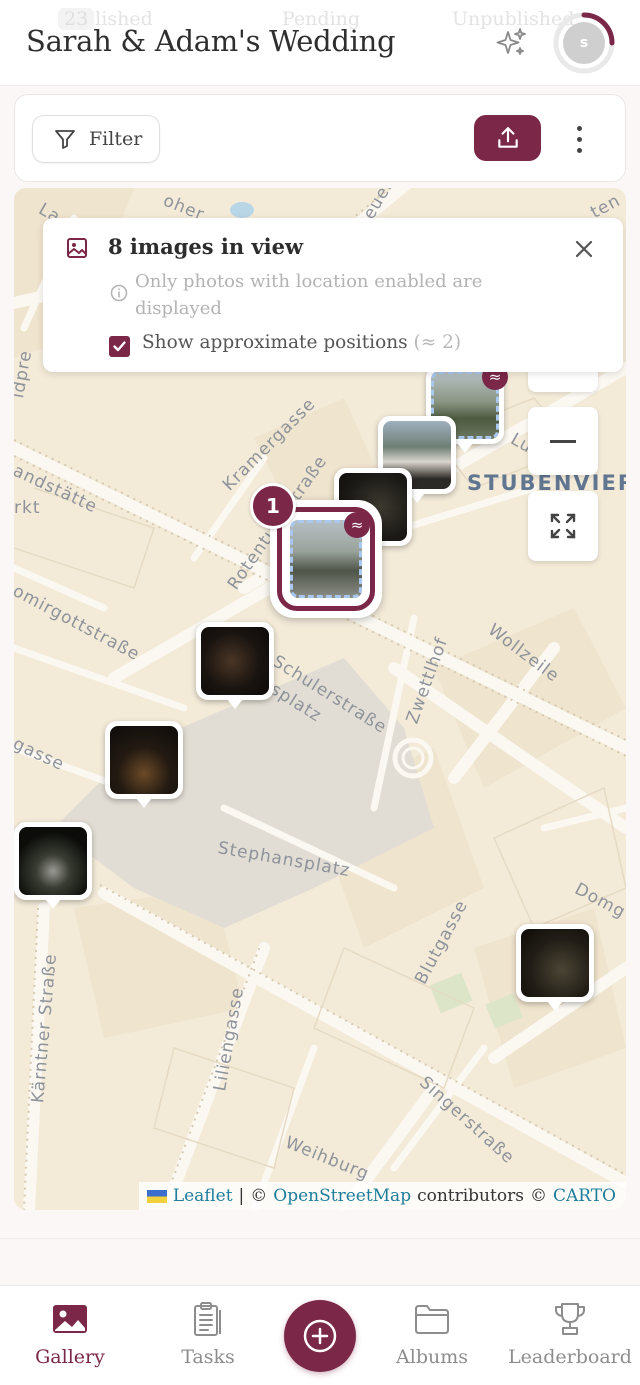 This screenshot has width=640, height=1385. I want to click on page-title: Sarah & Adam's Wedding, so click(211, 41).